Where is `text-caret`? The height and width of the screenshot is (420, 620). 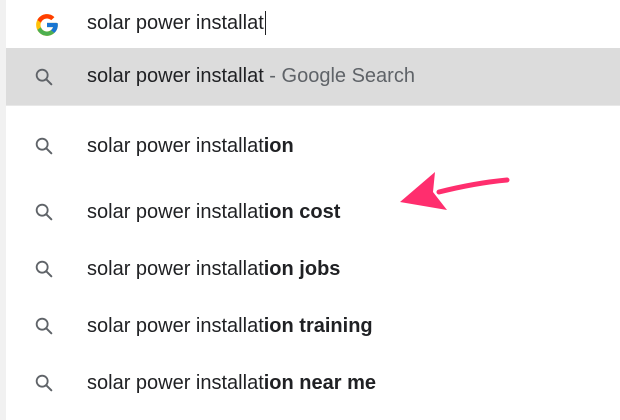
text-caret is located at coordinates (265, 23).